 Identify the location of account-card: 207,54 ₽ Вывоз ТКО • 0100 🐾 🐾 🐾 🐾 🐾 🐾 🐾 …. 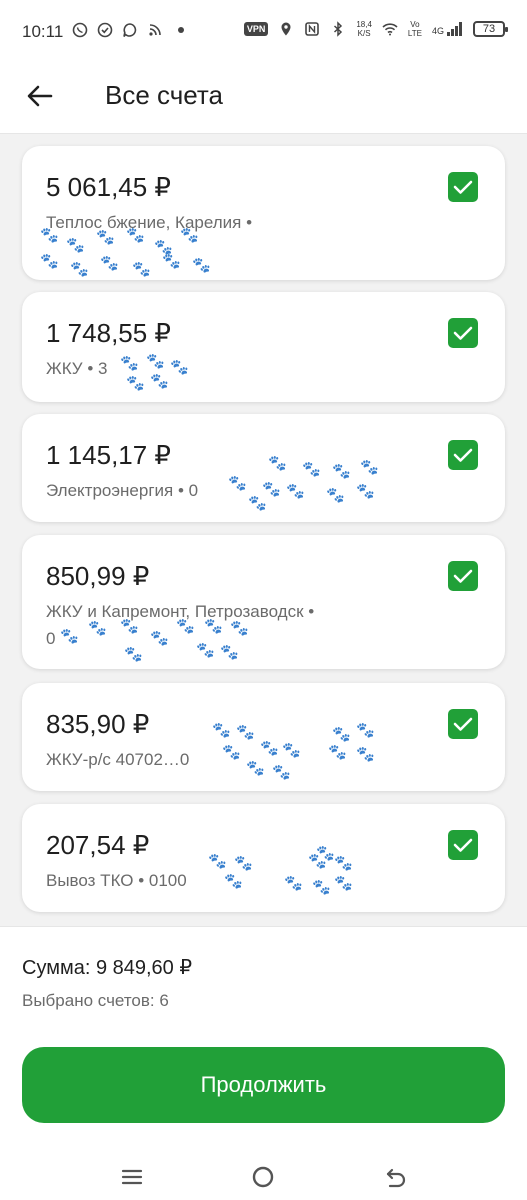
(263, 858).